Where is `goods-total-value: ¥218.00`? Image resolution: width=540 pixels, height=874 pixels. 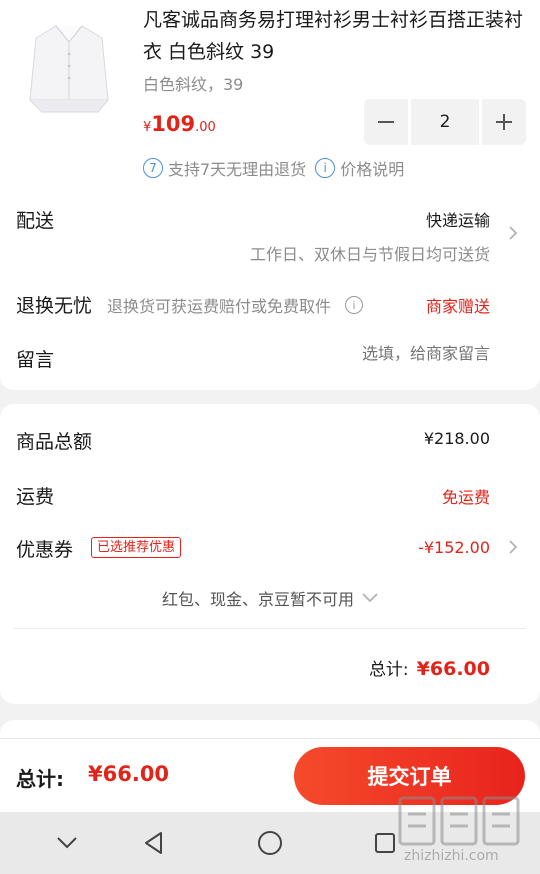
goods-total-value: ¥218.00 is located at coordinates (456, 438).